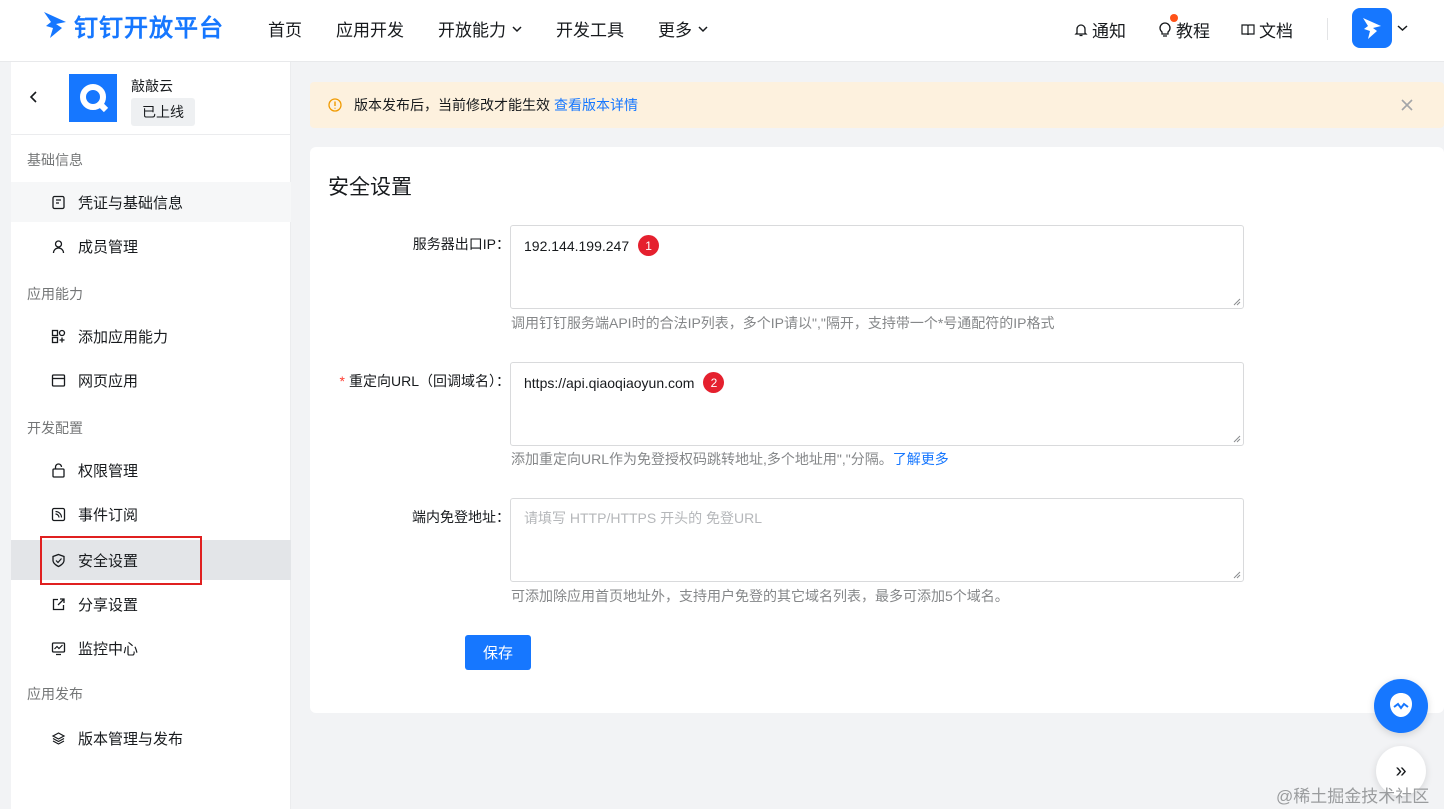  What do you see at coordinates (55, 694) in the screenshot?
I see `group-title-app-release: 应用发布` at bounding box center [55, 694].